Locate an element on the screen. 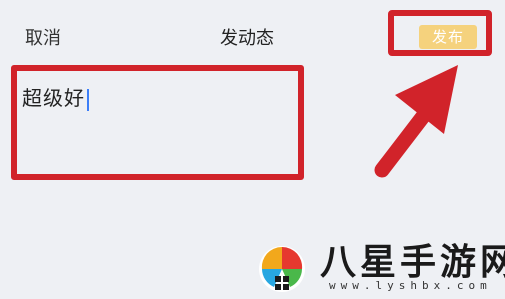  watermark: 八星手游网 www.lyshbx.com is located at coordinates (377, 264).